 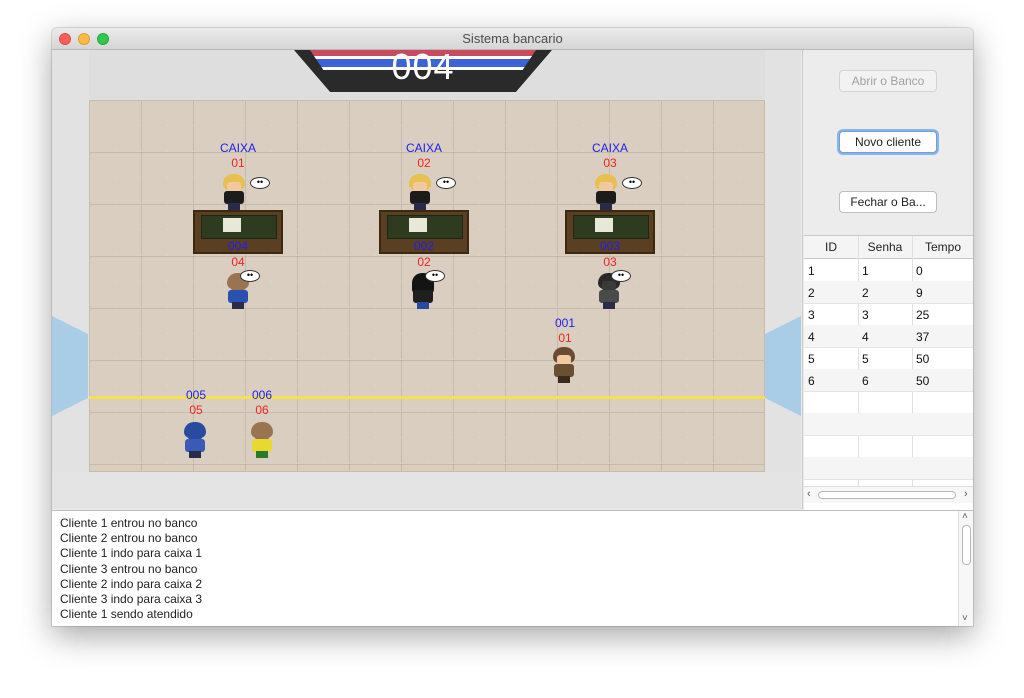 I want to click on teller-3-sprite, so click(x=606, y=192).